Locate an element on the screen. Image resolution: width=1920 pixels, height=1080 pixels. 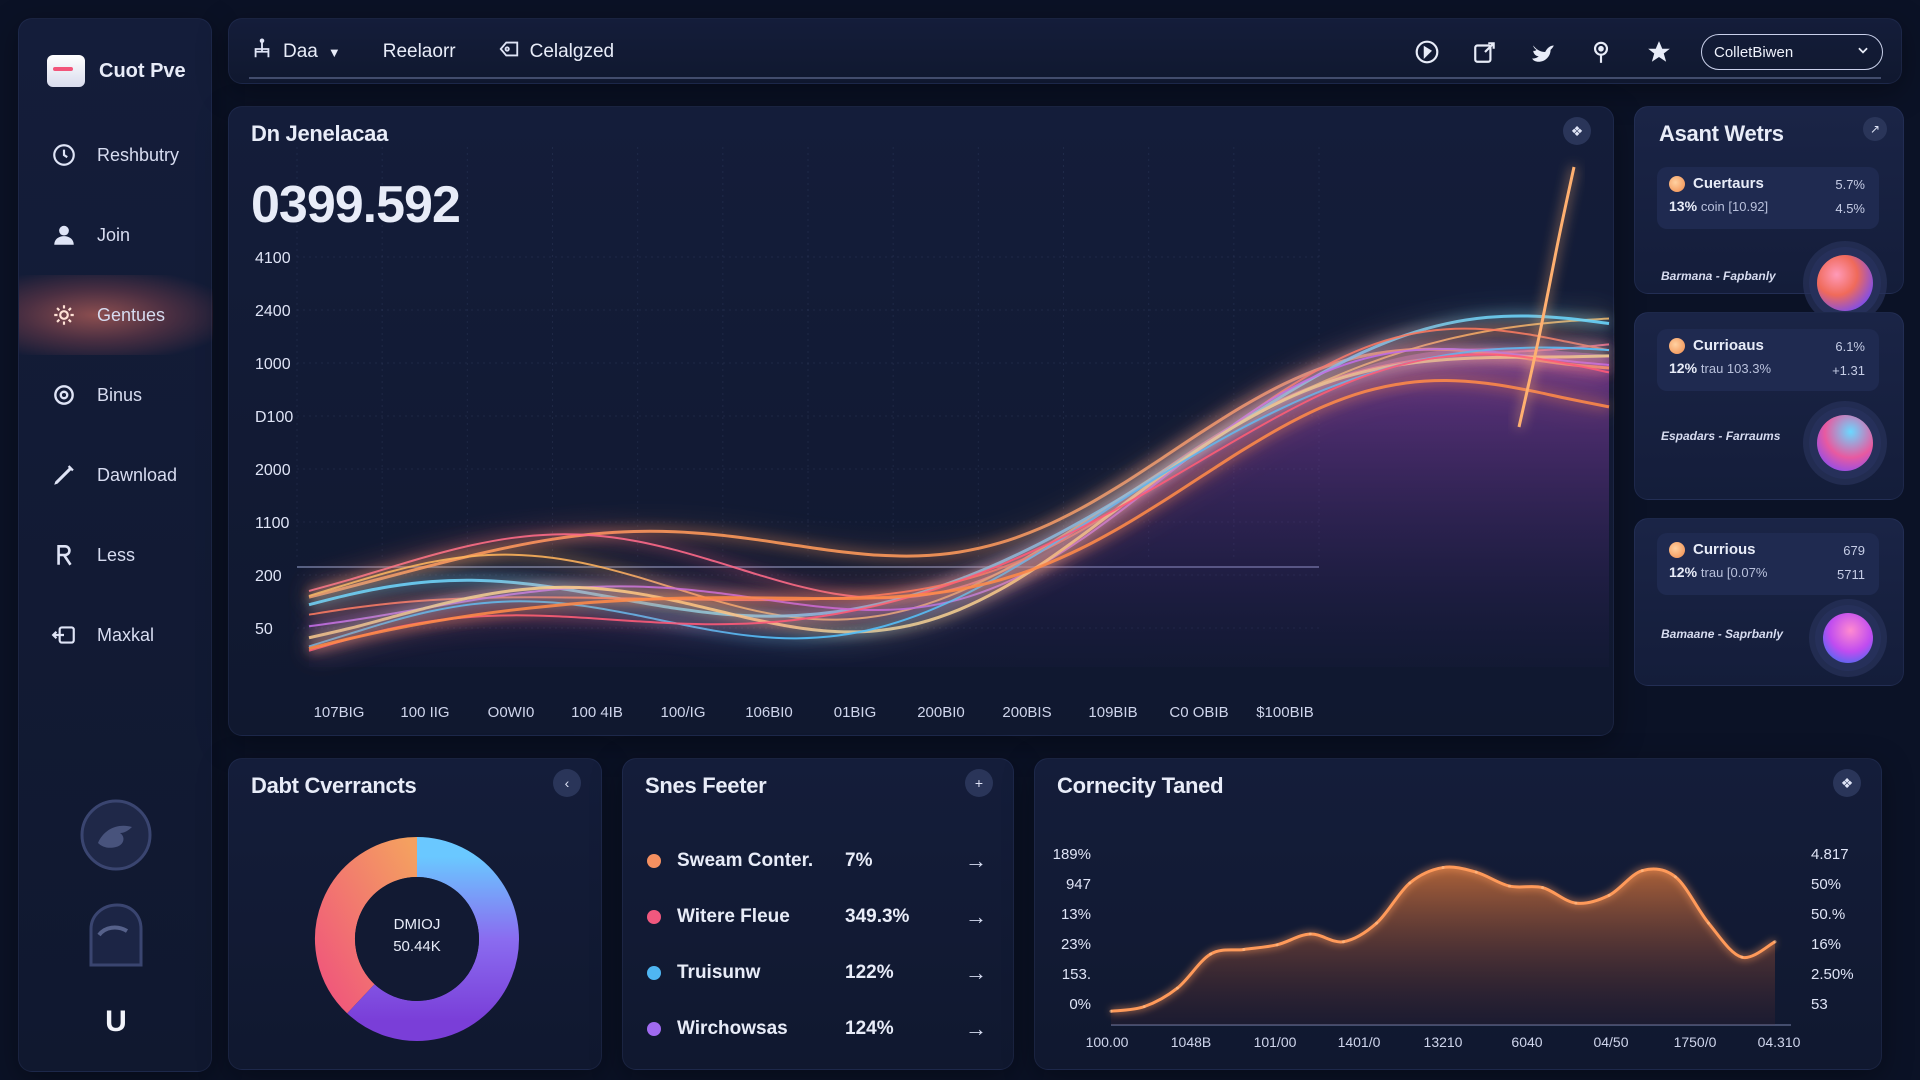
area-x-tick: 1048B is located at coordinates (1191, 1042).